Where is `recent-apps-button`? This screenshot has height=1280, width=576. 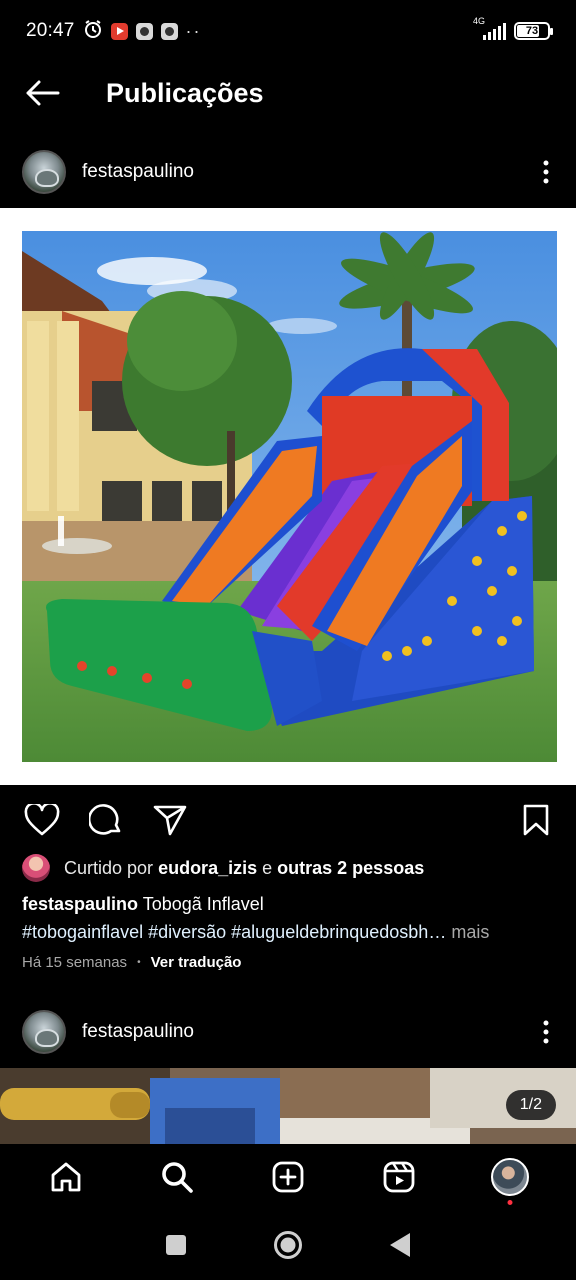
recent-apps-button is located at coordinates (176, 1245).